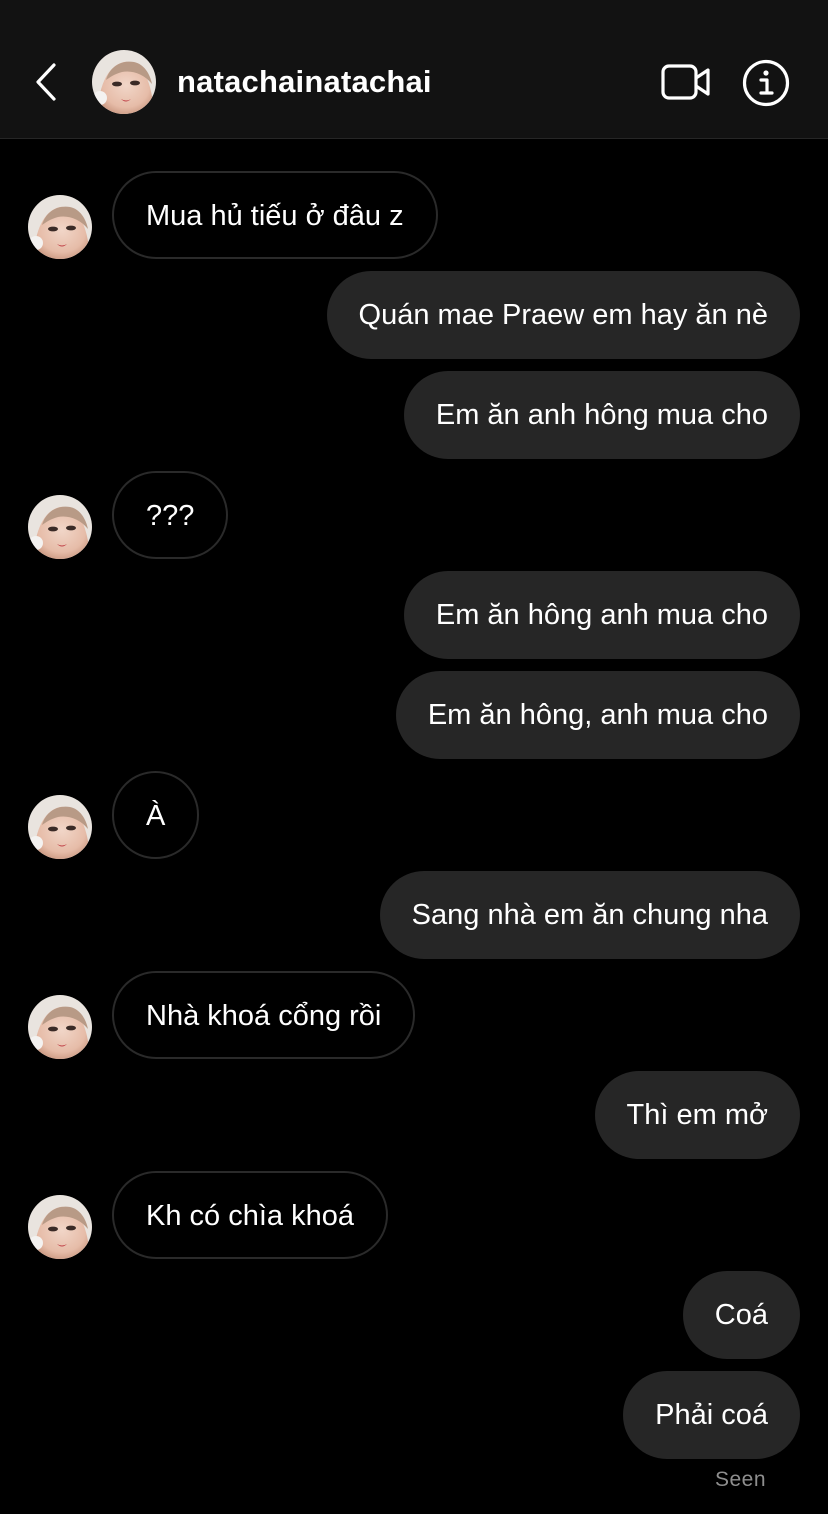 The image size is (828, 1514). What do you see at coordinates (170, 515) in the screenshot?
I see `incoming-message: ???` at bounding box center [170, 515].